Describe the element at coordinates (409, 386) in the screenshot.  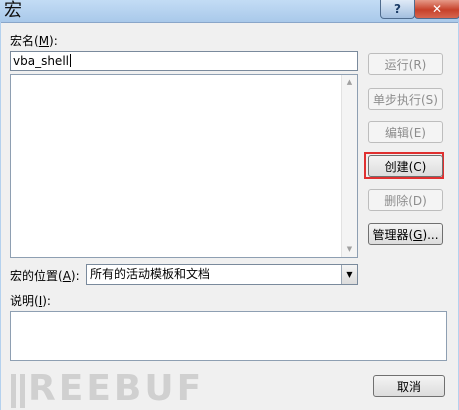
I see `cancel-button: 取消` at that location.